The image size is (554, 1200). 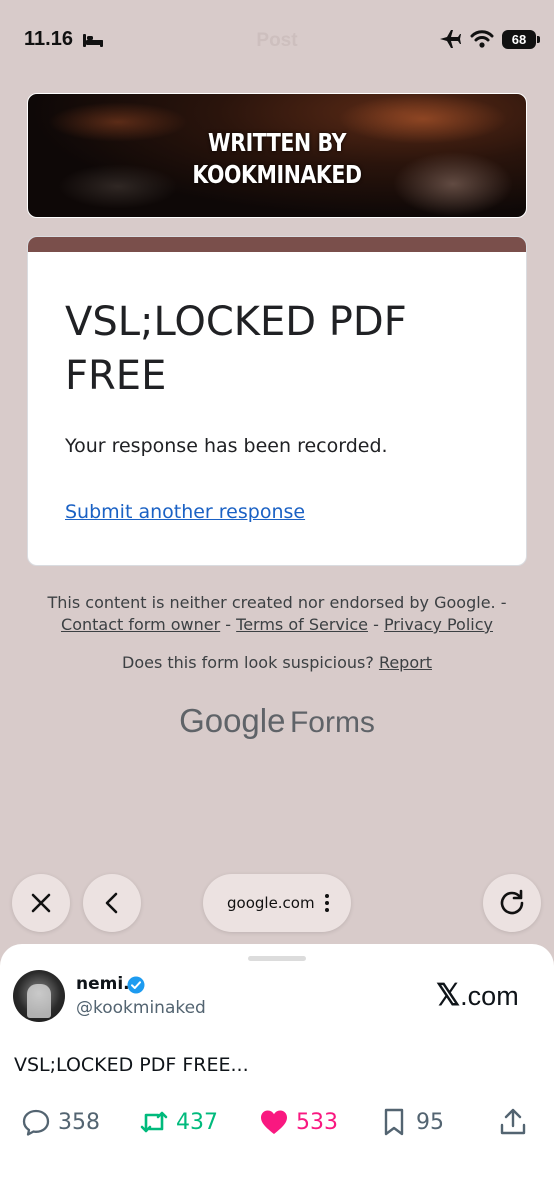 I want to click on contact-form-owner-link: Contact form owner, so click(x=140, y=624).